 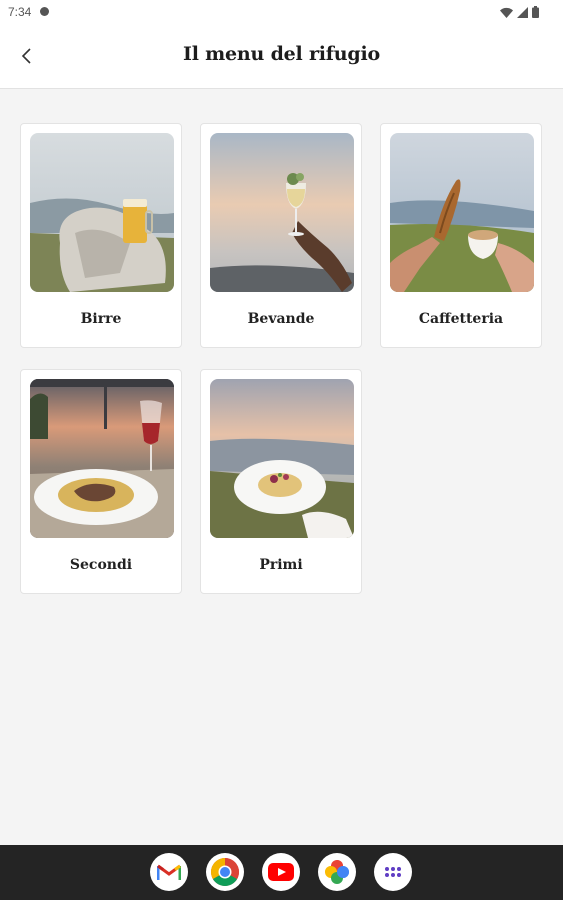 I want to click on app-drawer-icon, so click(x=393, y=872).